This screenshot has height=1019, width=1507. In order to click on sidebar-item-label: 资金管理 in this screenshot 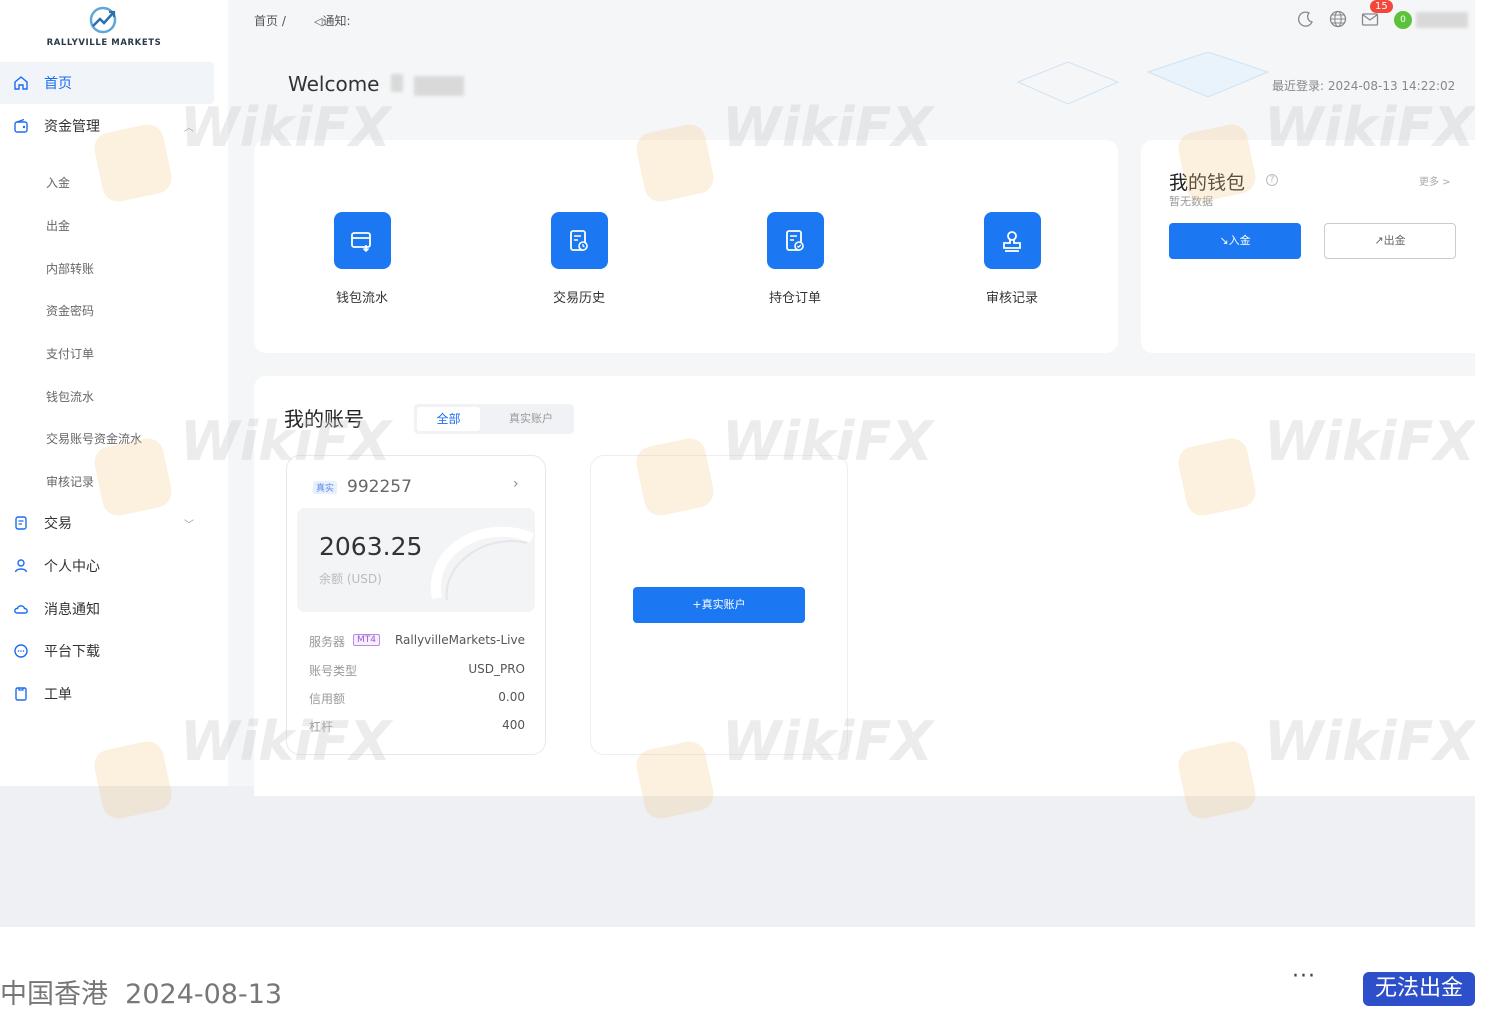, I will do `click(72, 127)`.